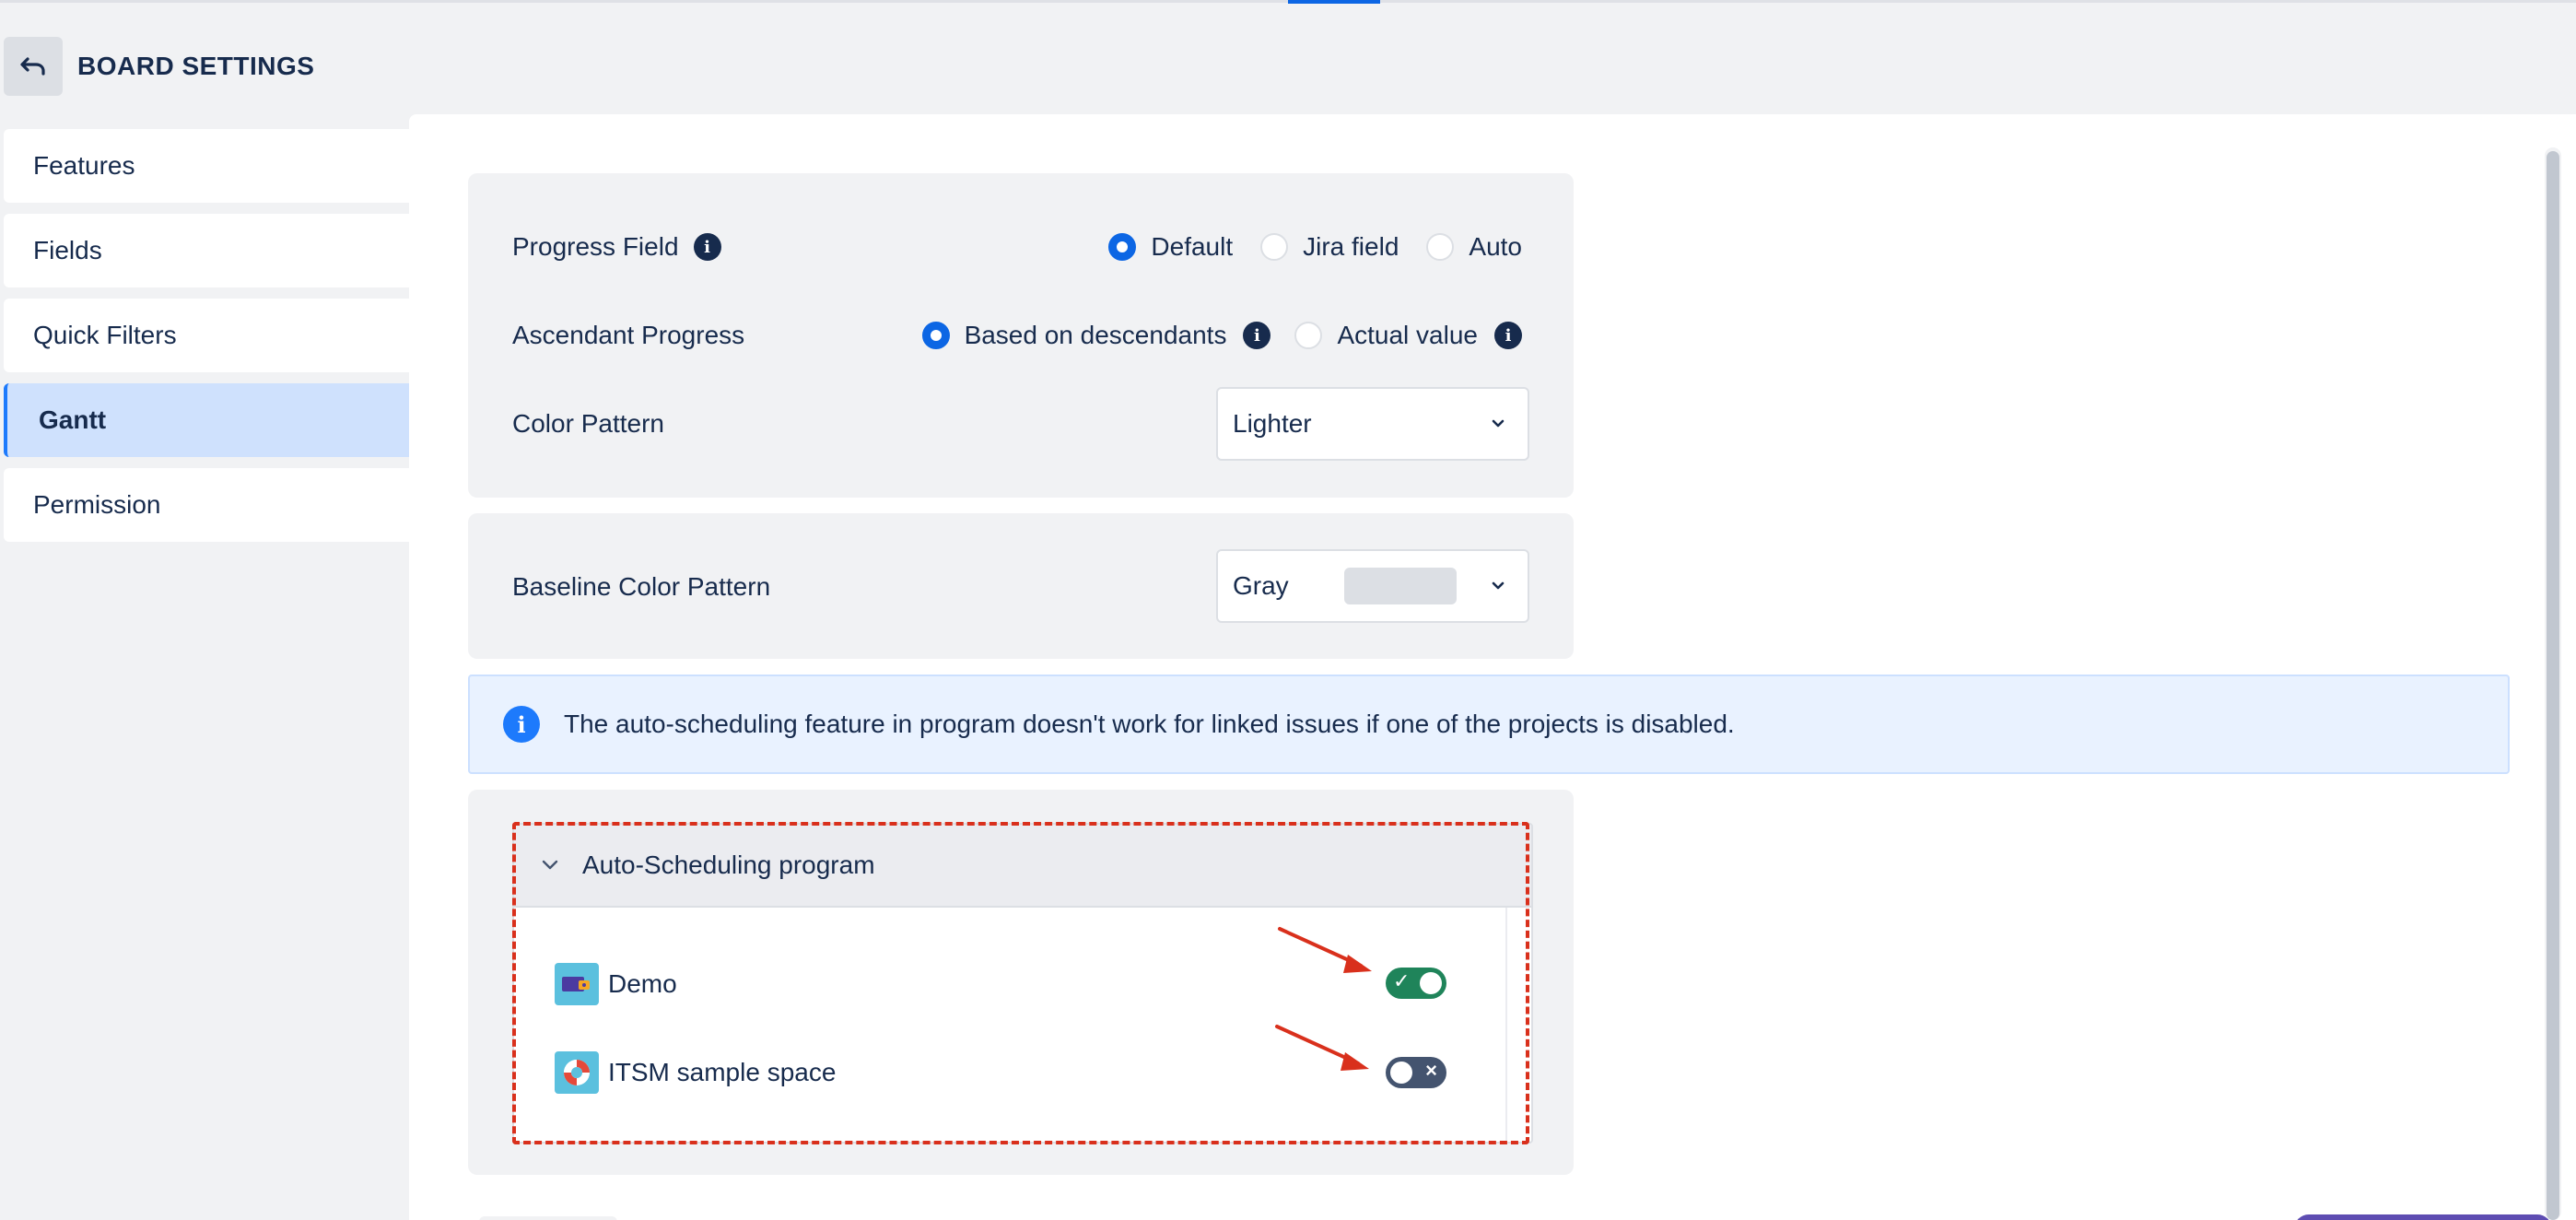 The image size is (2576, 1220). I want to click on ascendant-progress-radio-group: Based on descendants i Actual value i, so click(1221, 335).